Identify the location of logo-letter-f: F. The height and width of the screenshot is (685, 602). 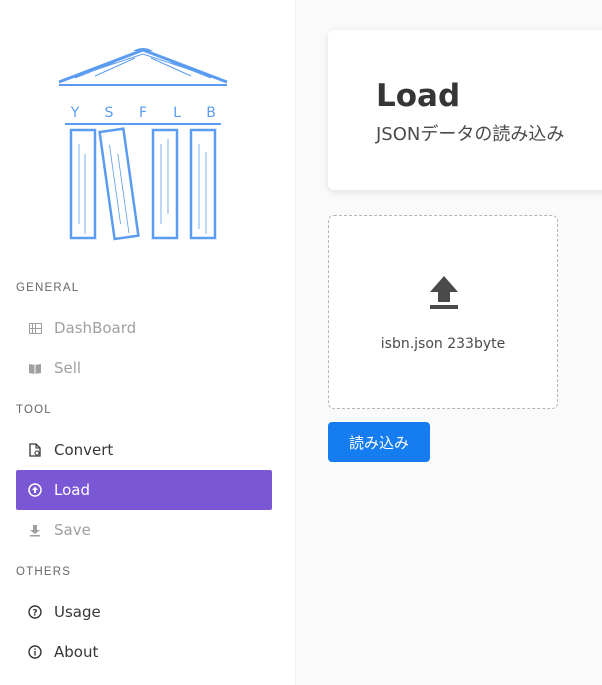
(143, 113).